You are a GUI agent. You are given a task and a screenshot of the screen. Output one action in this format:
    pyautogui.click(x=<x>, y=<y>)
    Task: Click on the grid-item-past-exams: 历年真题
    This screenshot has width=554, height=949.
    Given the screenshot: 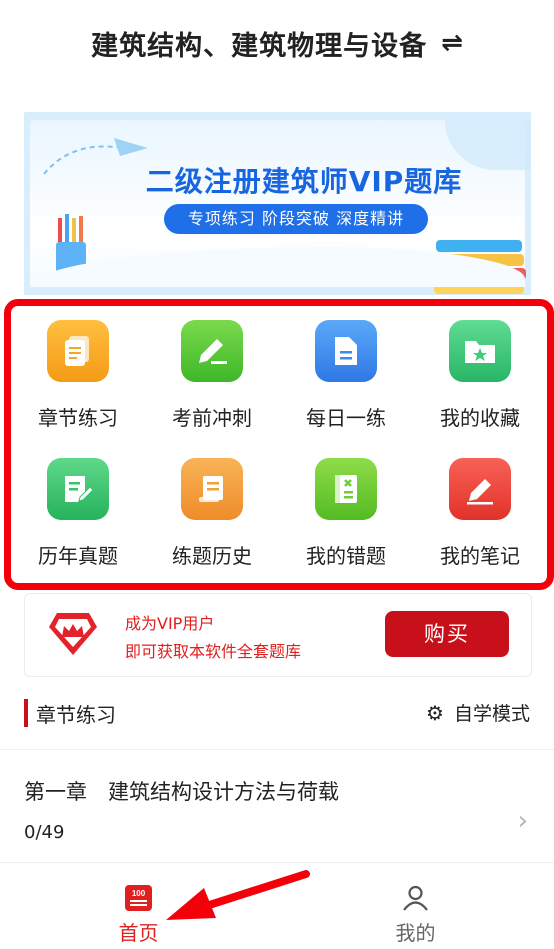 What is the action you would take?
    pyautogui.click(x=78, y=513)
    